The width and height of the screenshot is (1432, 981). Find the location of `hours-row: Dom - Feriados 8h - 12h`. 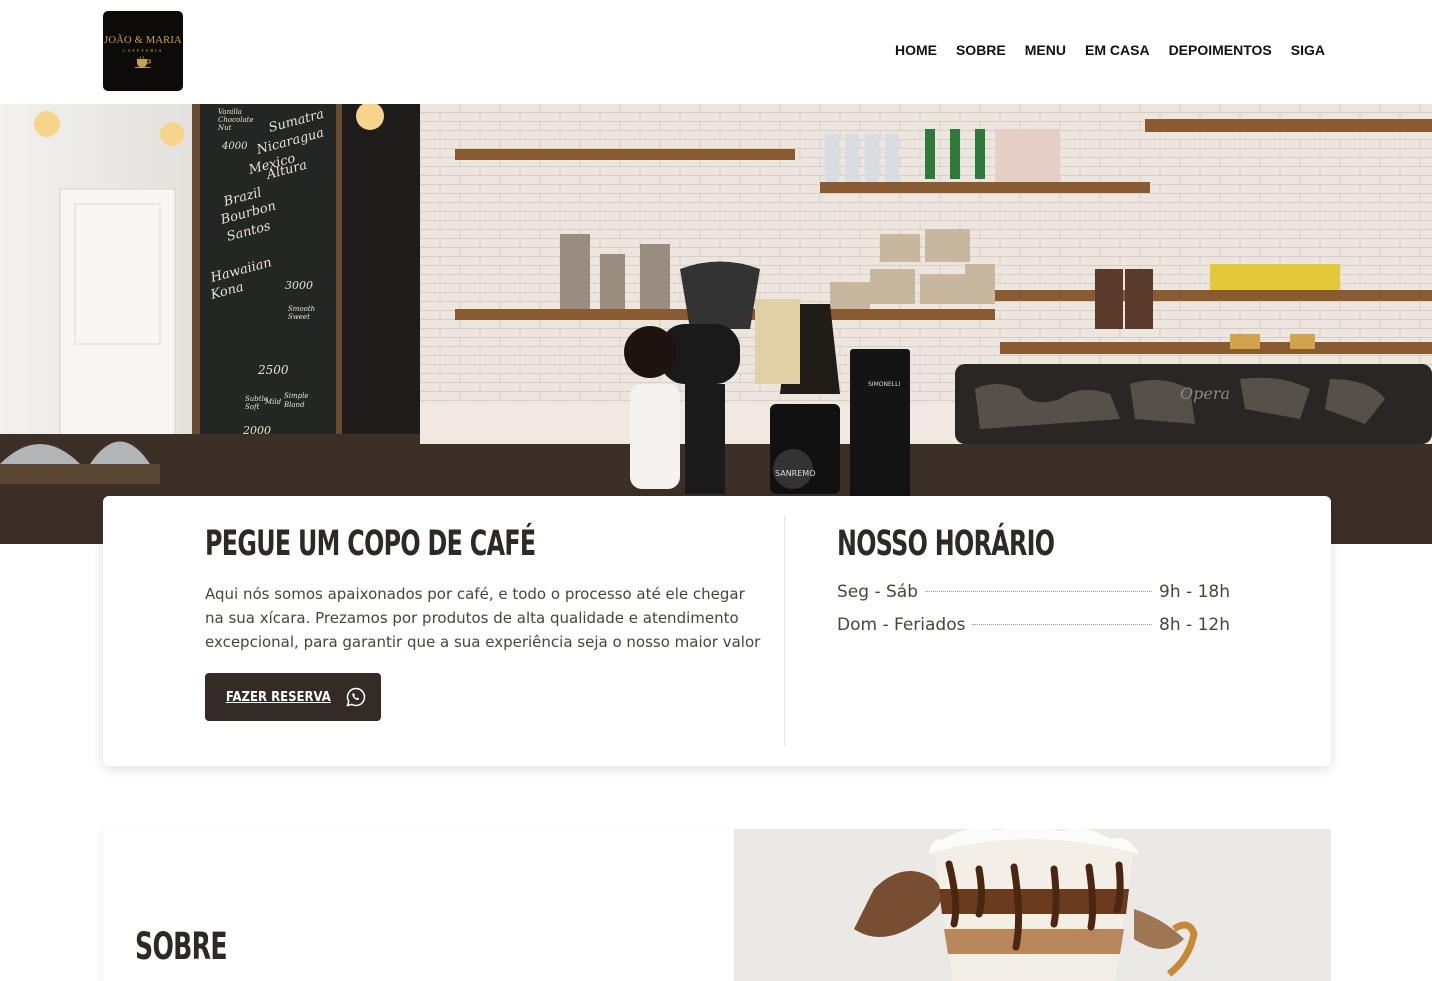

hours-row: Dom - Feriados 8h - 12h is located at coordinates (1033, 631).